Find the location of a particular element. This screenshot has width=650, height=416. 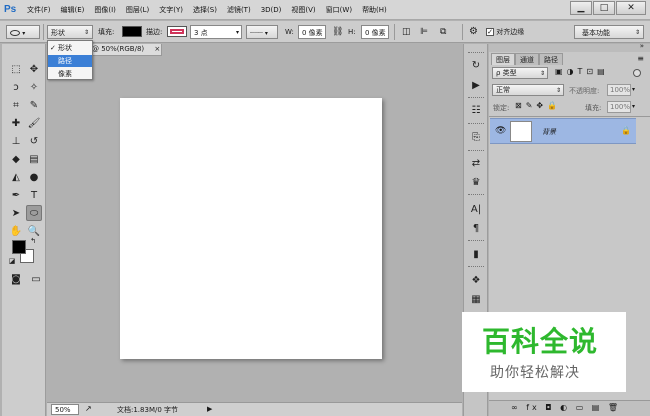

clone-source-panel-icon: ⎘ is located at coordinates (476, 137).